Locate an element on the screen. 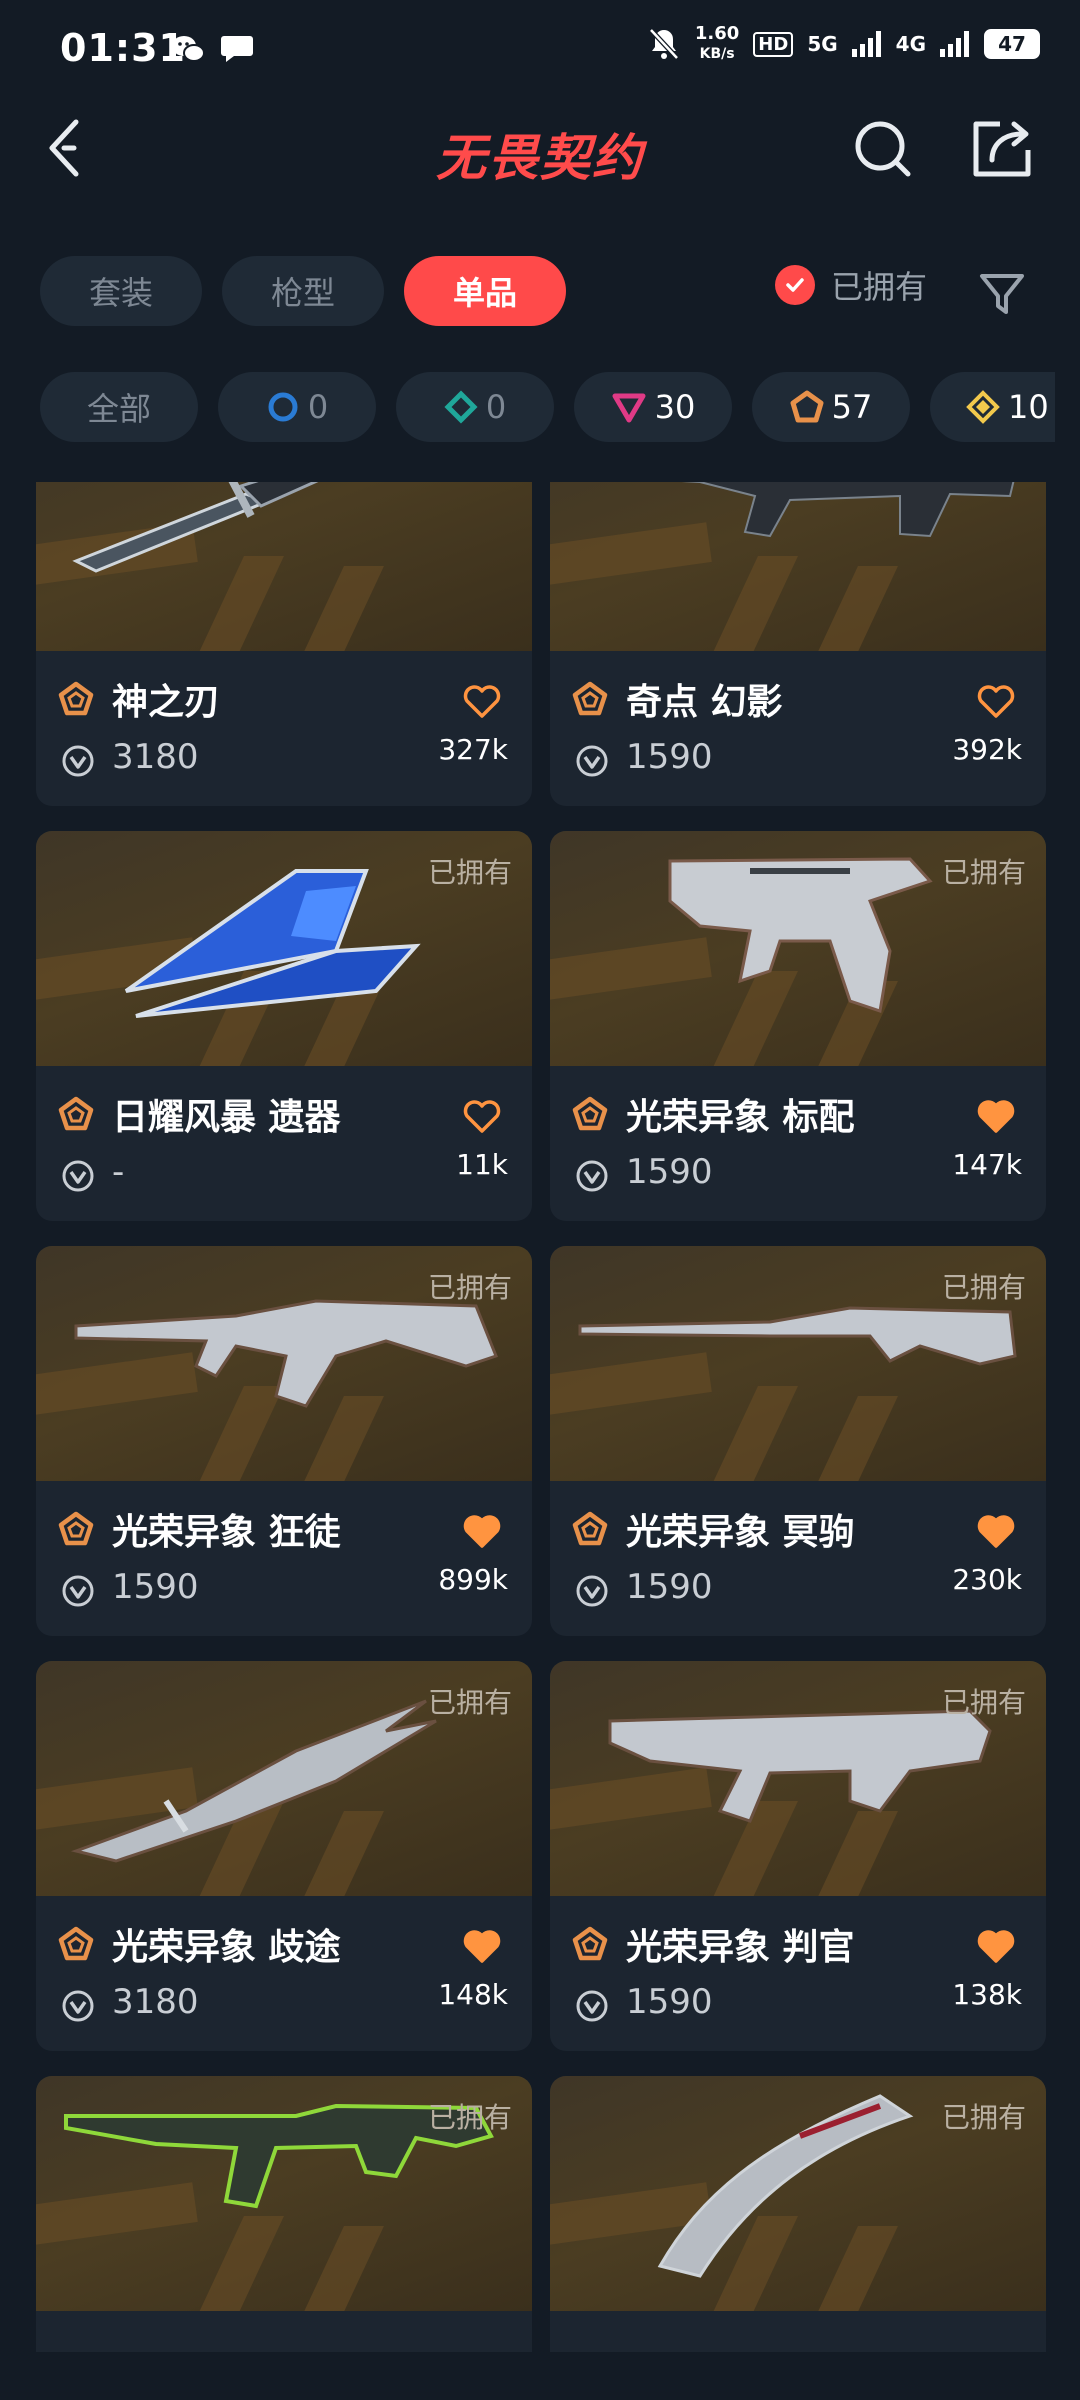 Image resolution: width=1080 pixels, height=2400 pixels. status-right-icons: 1.60 KB/s HD 5G 4G 47 is located at coordinates (843, 44).